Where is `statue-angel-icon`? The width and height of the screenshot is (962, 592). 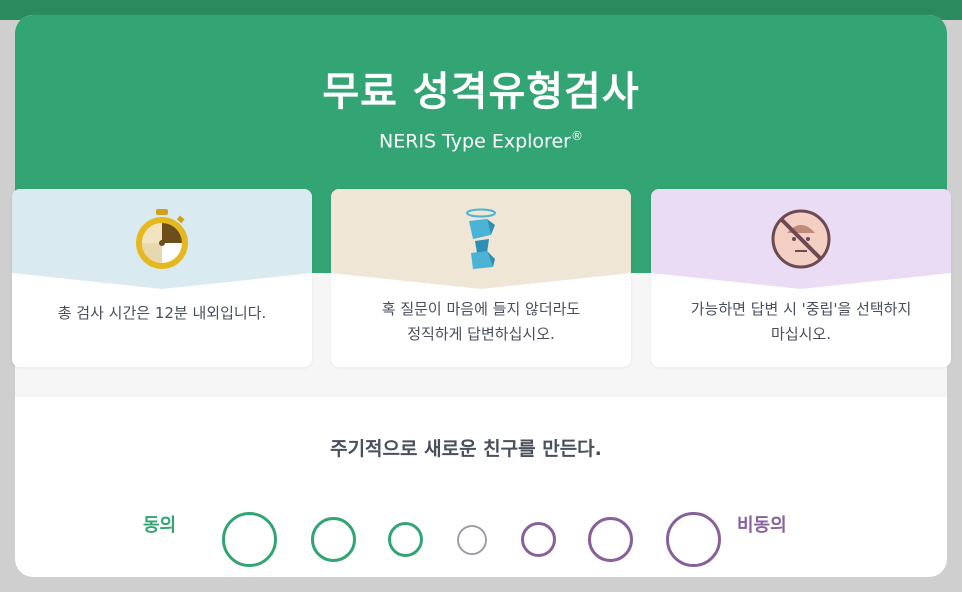 statue-angel-icon is located at coordinates (481, 238).